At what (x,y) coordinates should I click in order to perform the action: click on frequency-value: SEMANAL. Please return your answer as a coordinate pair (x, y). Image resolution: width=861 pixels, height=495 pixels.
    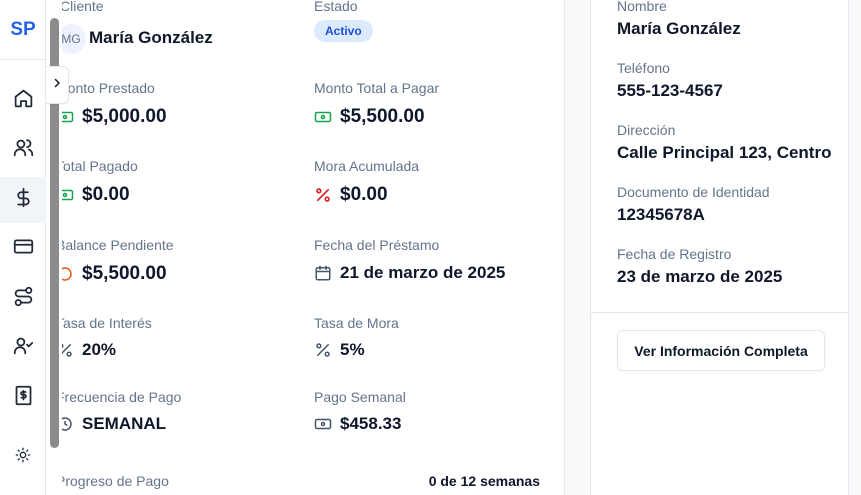
    Looking at the image, I should click on (124, 423).